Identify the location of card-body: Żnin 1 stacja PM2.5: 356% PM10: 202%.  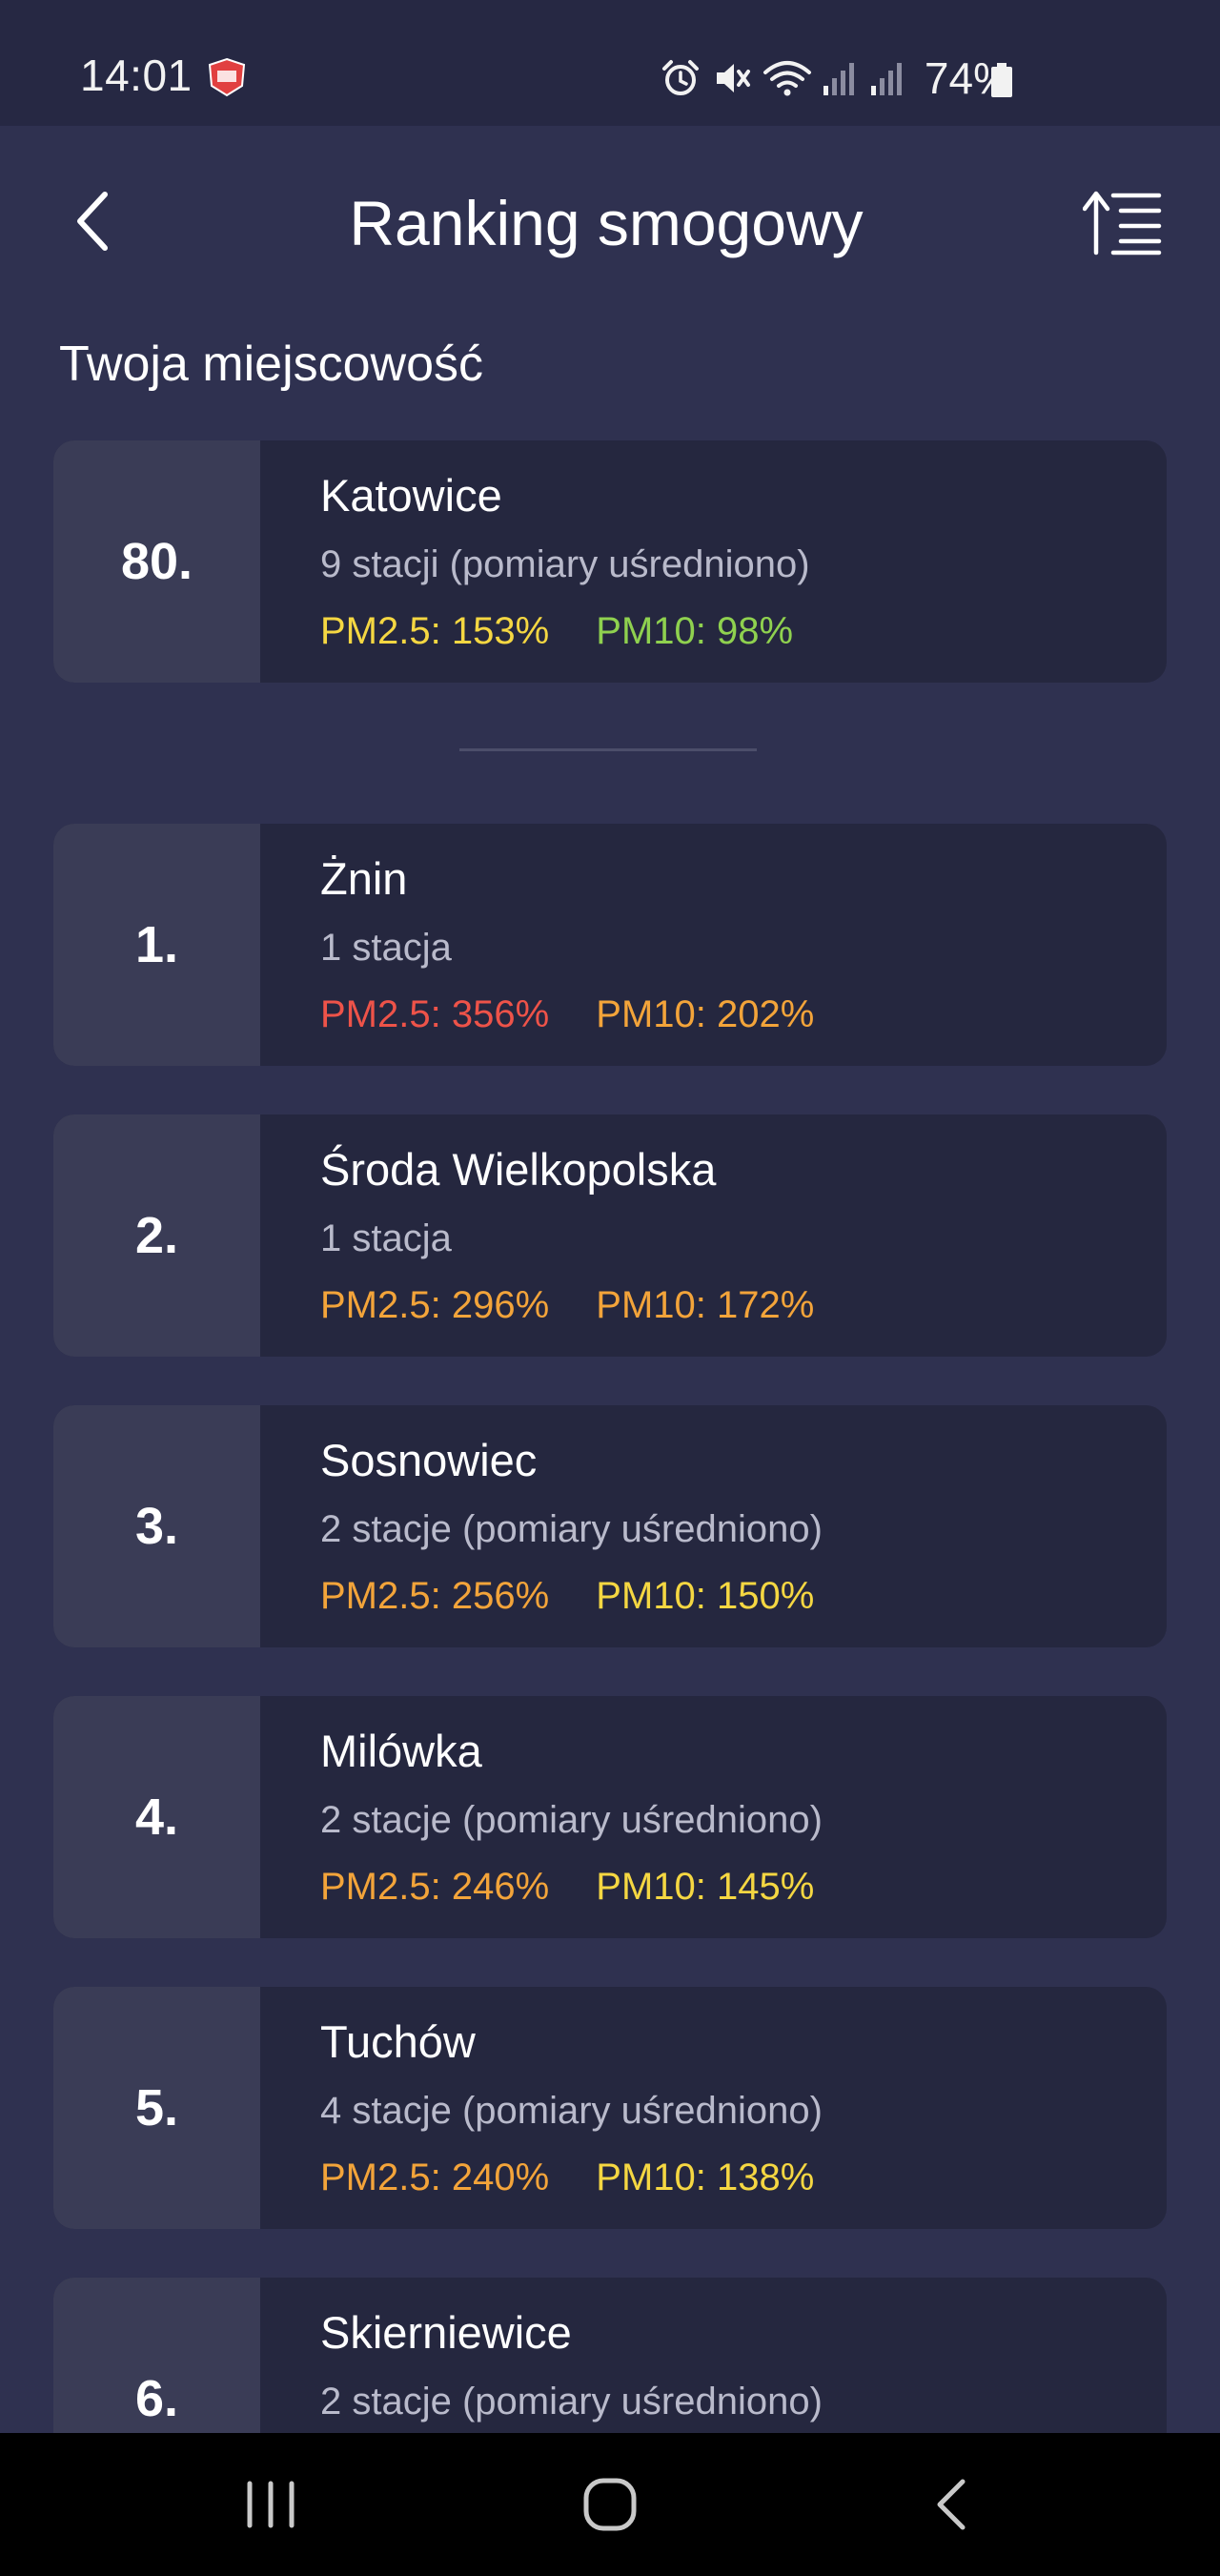
(734, 945).